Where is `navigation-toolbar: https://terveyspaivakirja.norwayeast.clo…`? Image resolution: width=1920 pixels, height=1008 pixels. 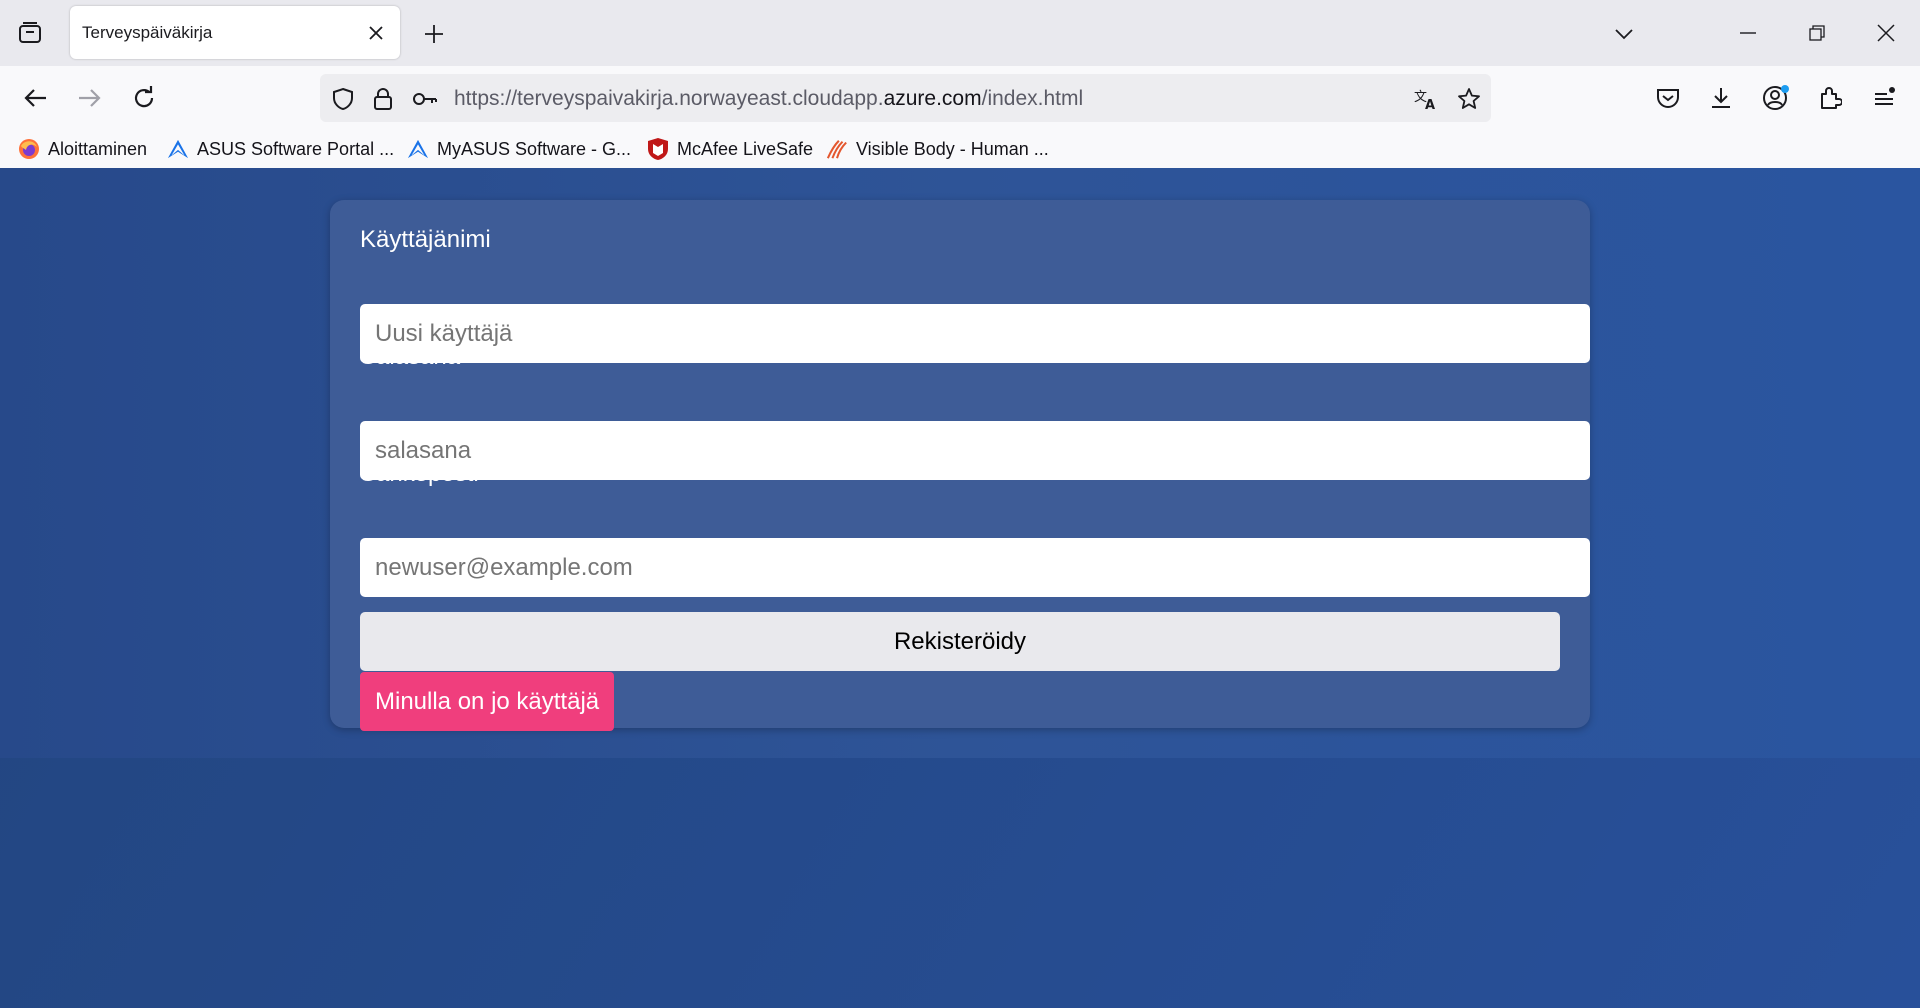 navigation-toolbar: https://terveyspaivakirja.norwayeast.clo… is located at coordinates (960, 98).